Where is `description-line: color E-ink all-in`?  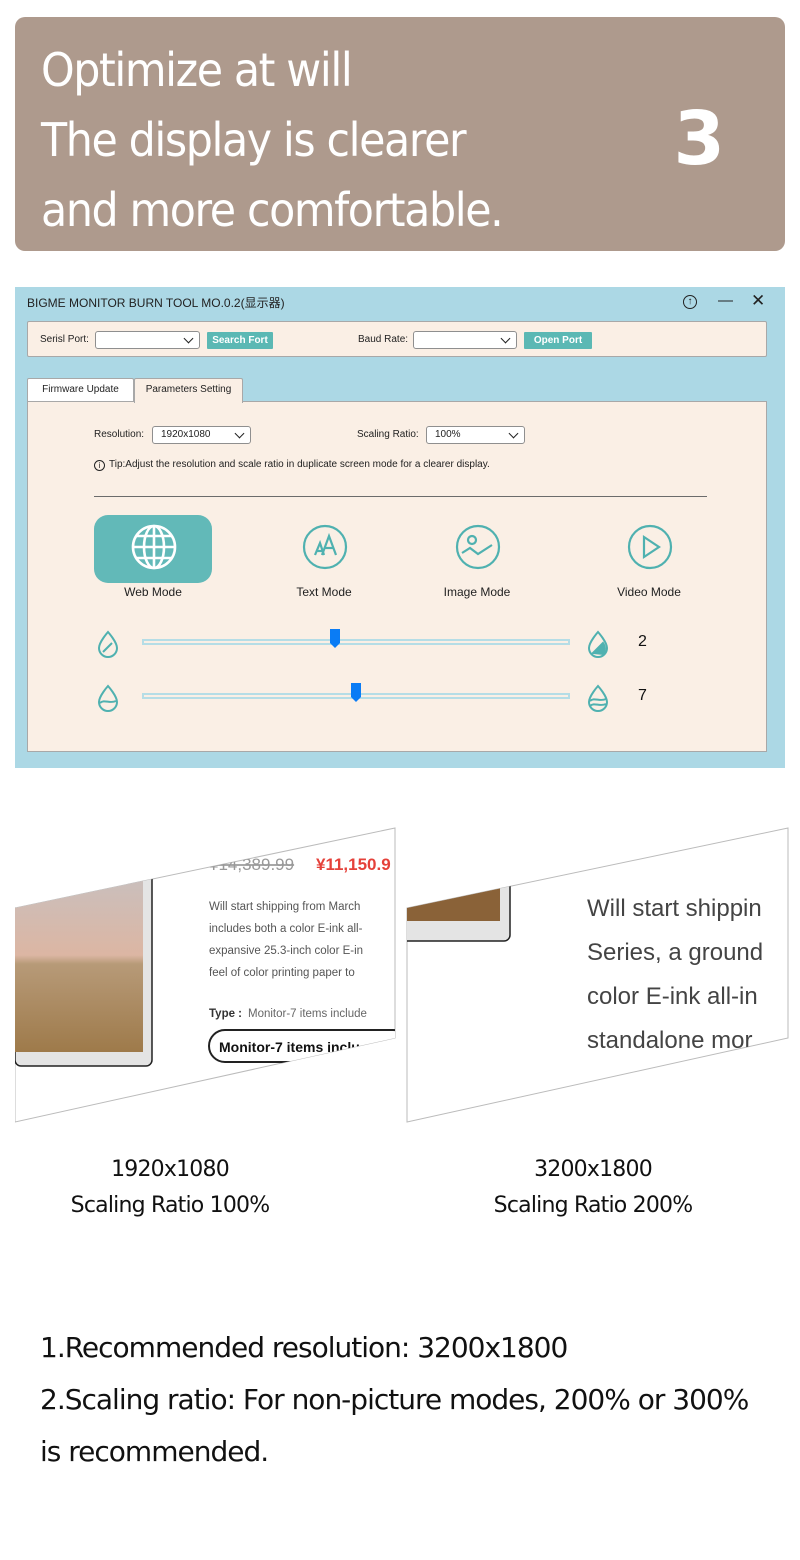
description-line: color E-ink all-in is located at coordinates (672, 996).